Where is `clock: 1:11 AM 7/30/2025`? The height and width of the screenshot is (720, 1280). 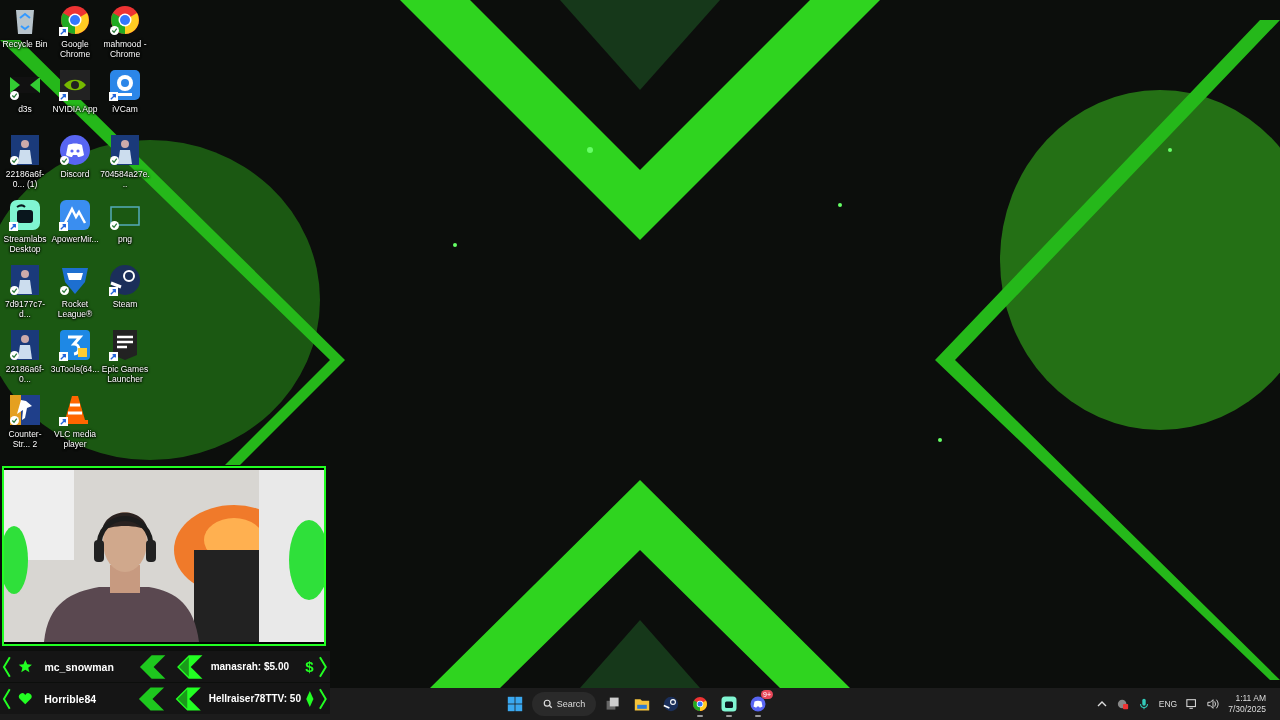
clock: 1:11 AM 7/30/2025 is located at coordinates (1247, 704).